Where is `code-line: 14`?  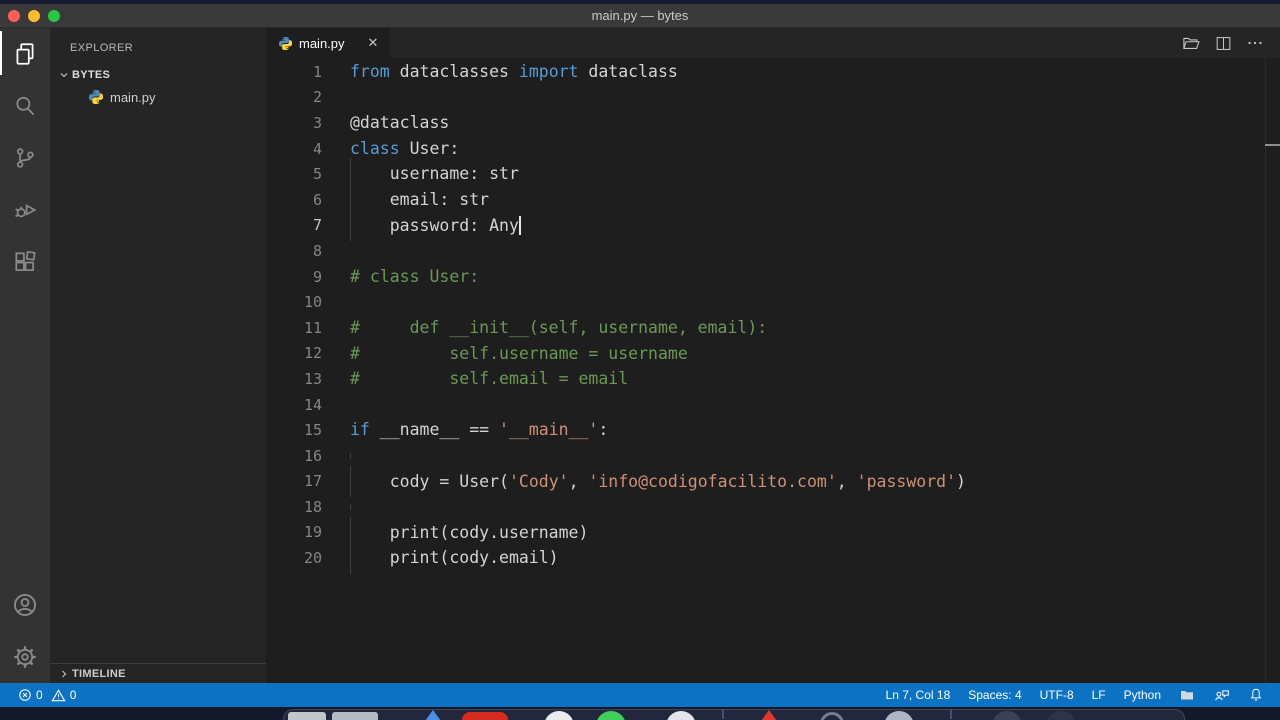 code-line: 14 is located at coordinates (773, 405).